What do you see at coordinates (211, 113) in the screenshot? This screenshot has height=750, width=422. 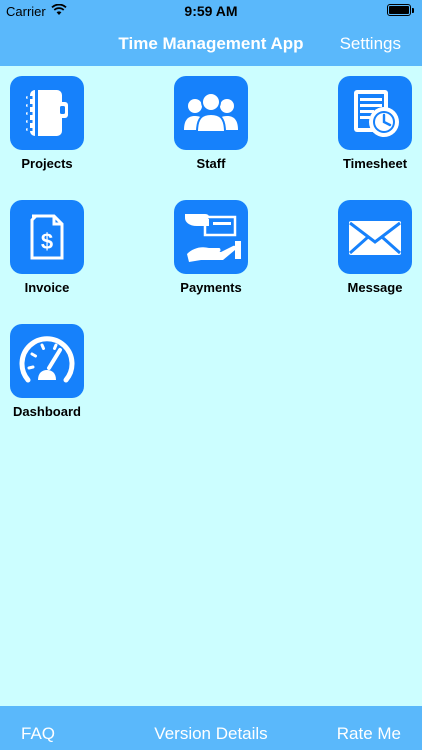 I see `staff-group-icon` at bounding box center [211, 113].